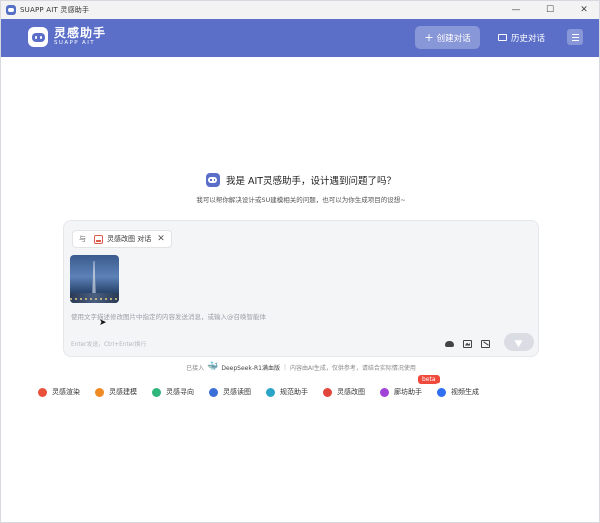 The height and width of the screenshot is (523, 600). What do you see at coordinates (287, 392) in the screenshot?
I see `feature-spec-assistant: 规范助手` at bounding box center [287, 392].